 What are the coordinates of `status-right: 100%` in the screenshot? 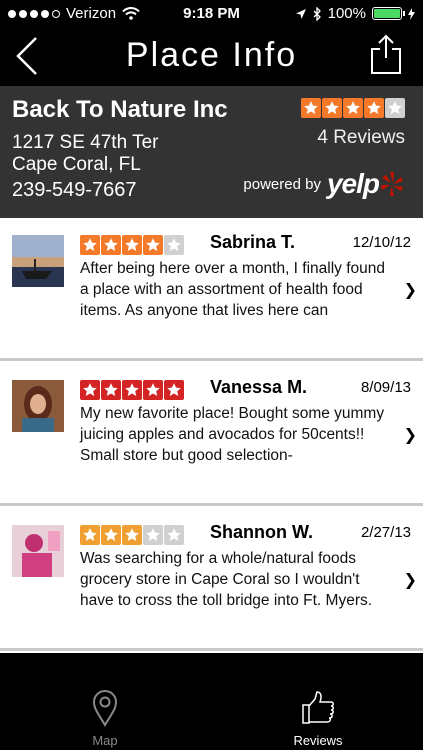 It's located at (355, 13).